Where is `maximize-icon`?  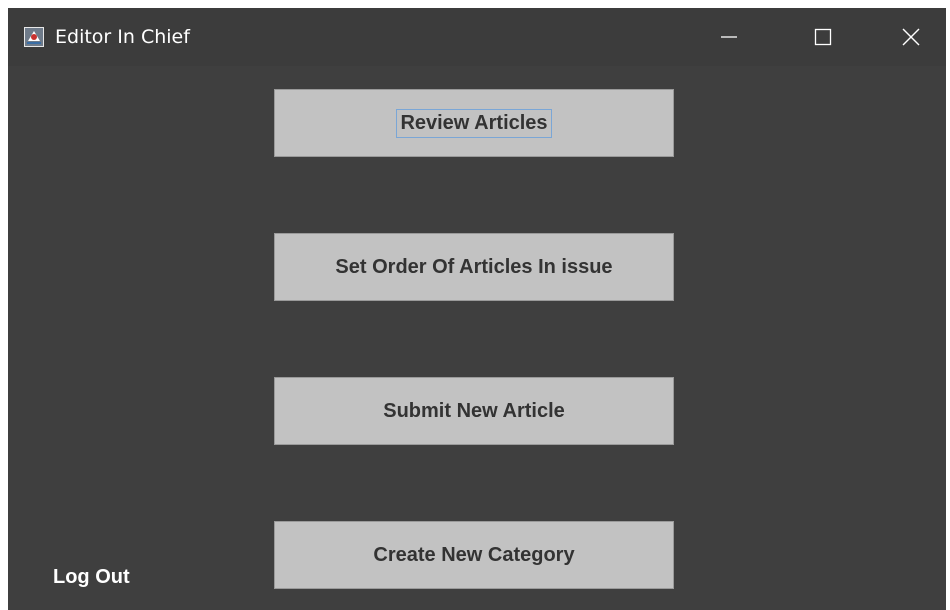
maximize-icon is located at coordinates (823, 37).